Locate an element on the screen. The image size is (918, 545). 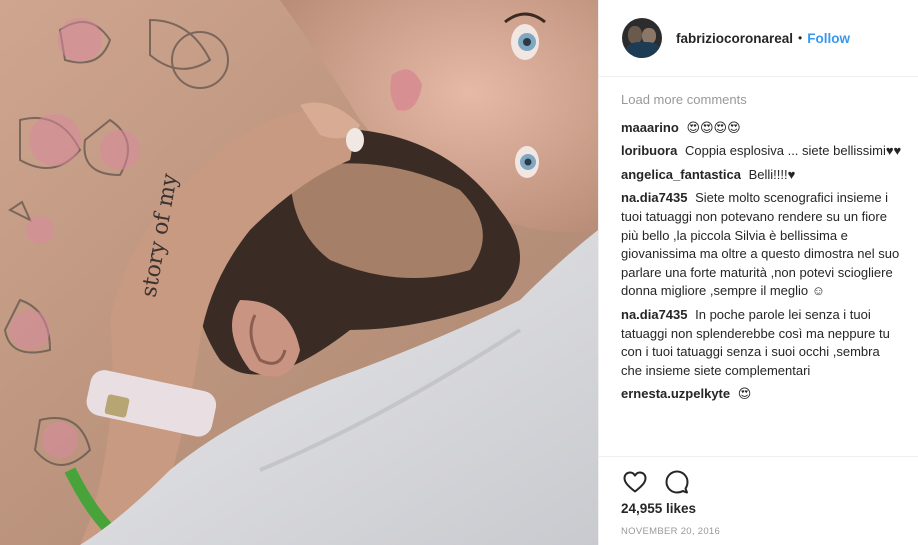
comment-item: angelica_fantastica Belli!!!!♥ is located at coordinates (762, 175).